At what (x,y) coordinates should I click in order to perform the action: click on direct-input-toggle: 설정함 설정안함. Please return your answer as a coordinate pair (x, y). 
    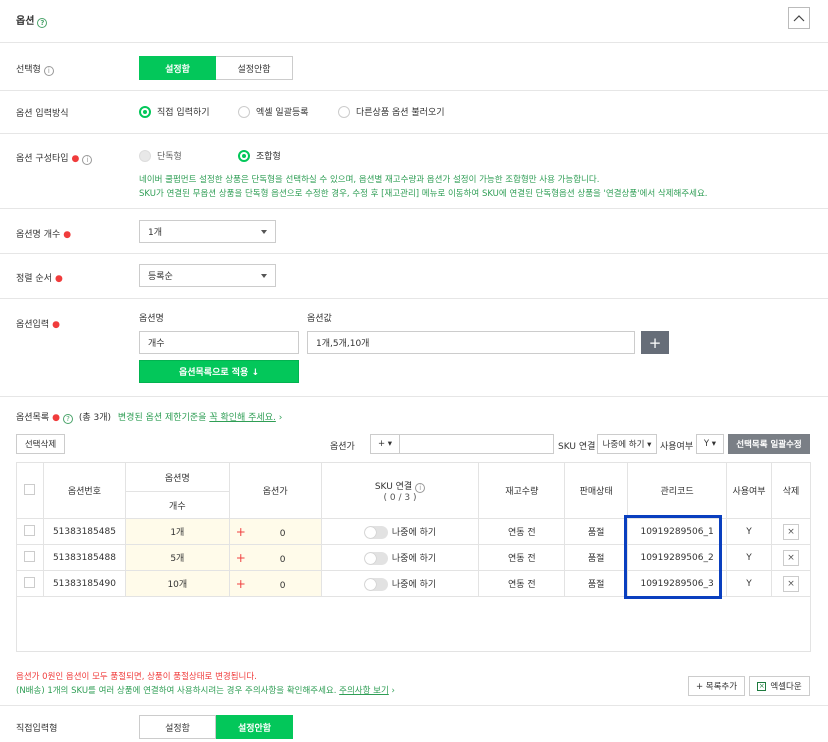
    Looking at the image, I should click on (216, 727).